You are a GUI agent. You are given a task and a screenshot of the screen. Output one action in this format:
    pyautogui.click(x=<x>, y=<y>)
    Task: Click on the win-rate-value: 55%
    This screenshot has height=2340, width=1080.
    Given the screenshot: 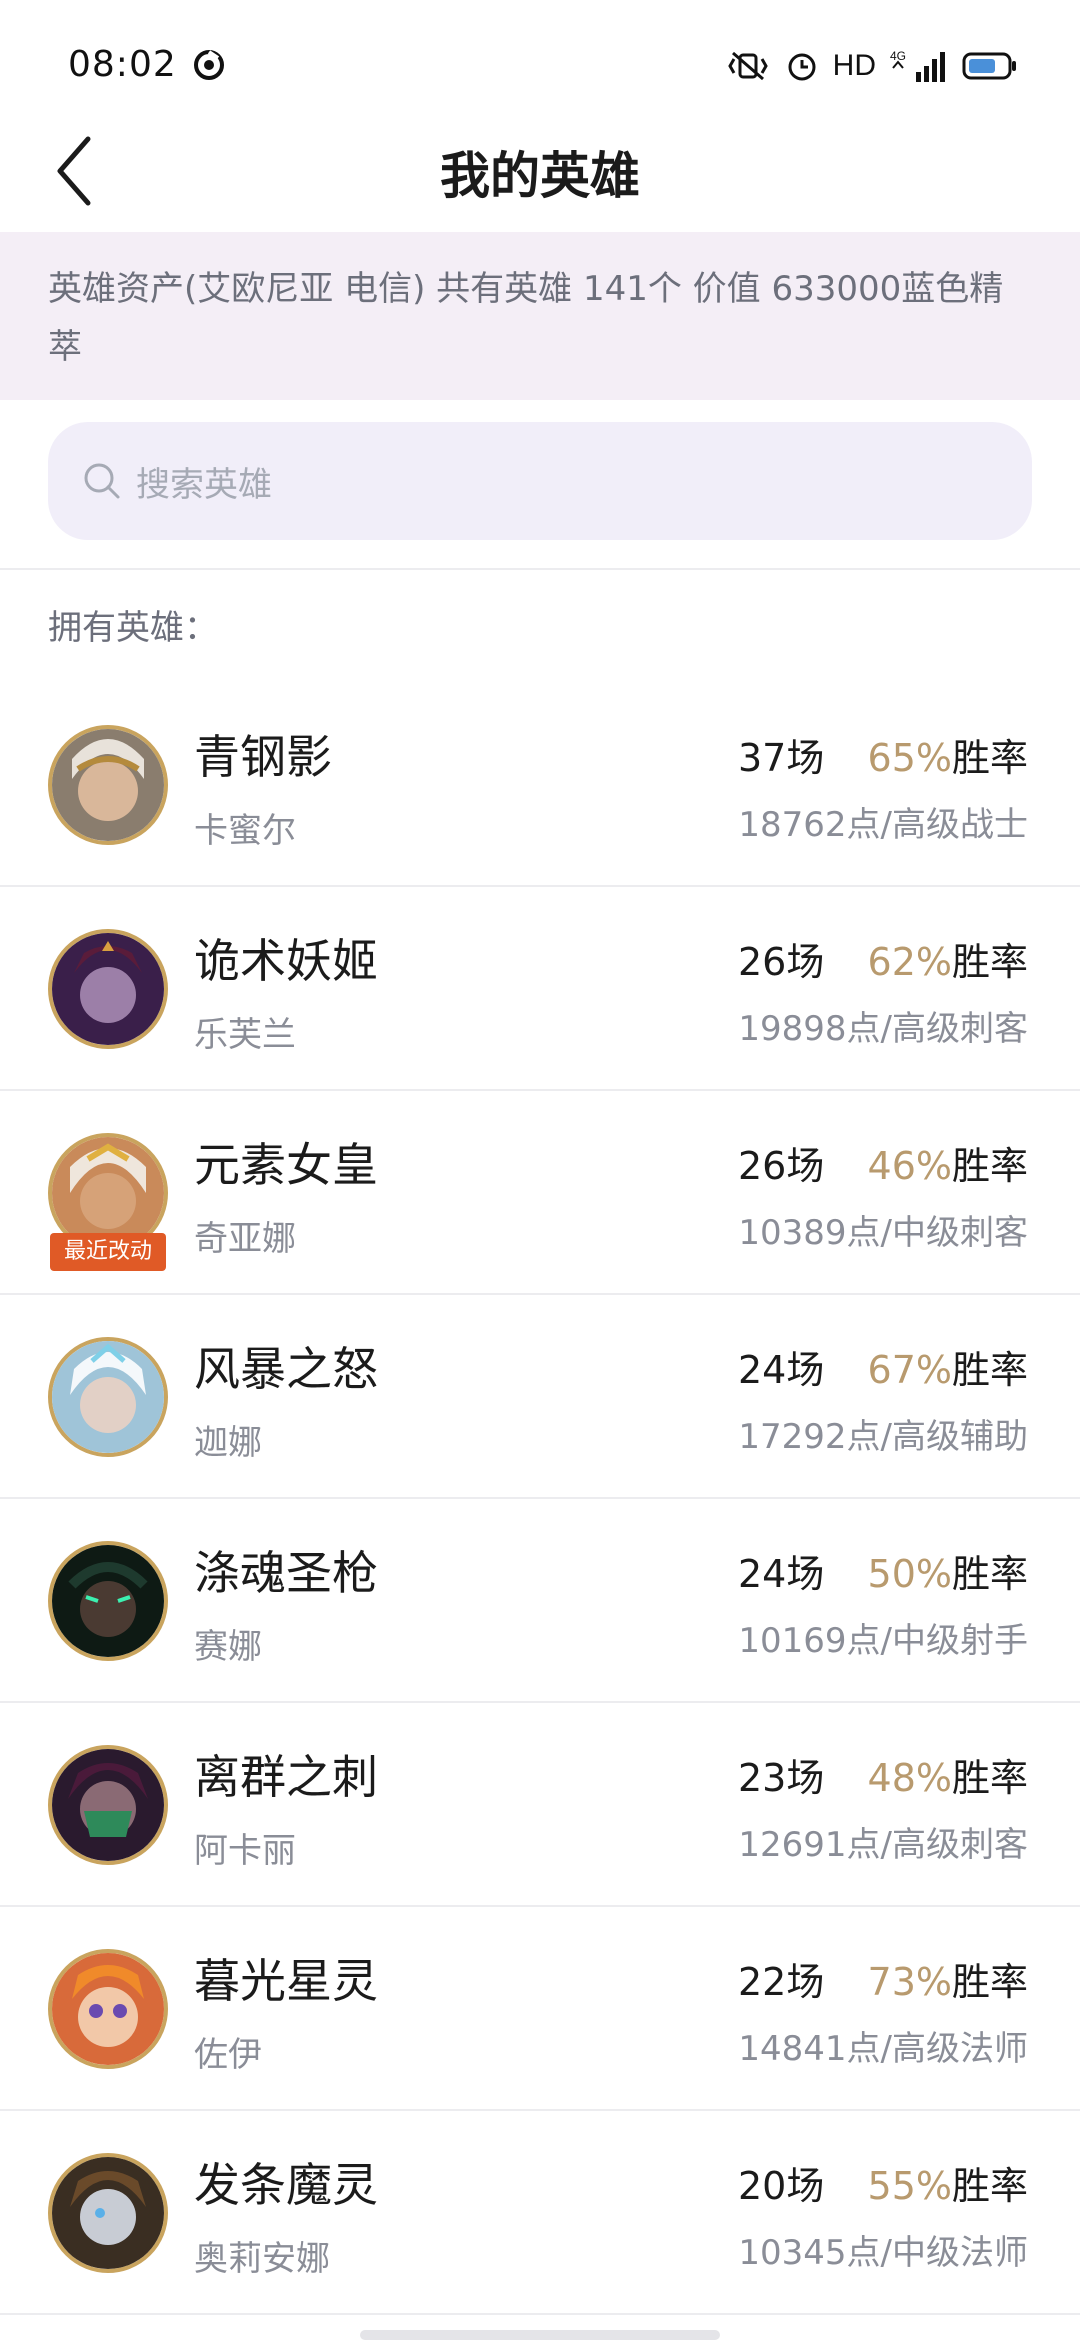 What is the action you would take?
    pyautogui.click(x=909, y=2186)
    